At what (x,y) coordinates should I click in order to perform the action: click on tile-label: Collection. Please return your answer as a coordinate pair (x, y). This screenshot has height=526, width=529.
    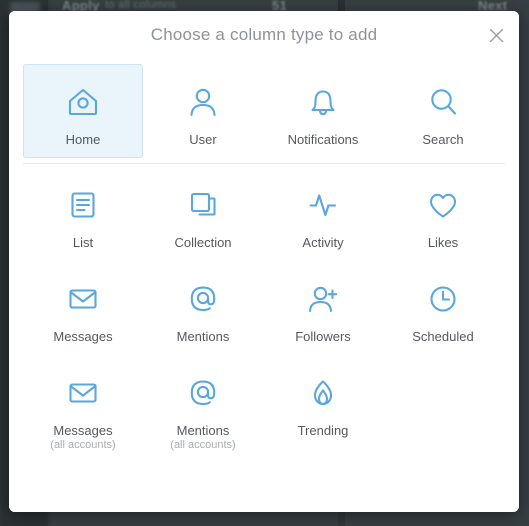
    Looking at the image, I should click on (203, 242).